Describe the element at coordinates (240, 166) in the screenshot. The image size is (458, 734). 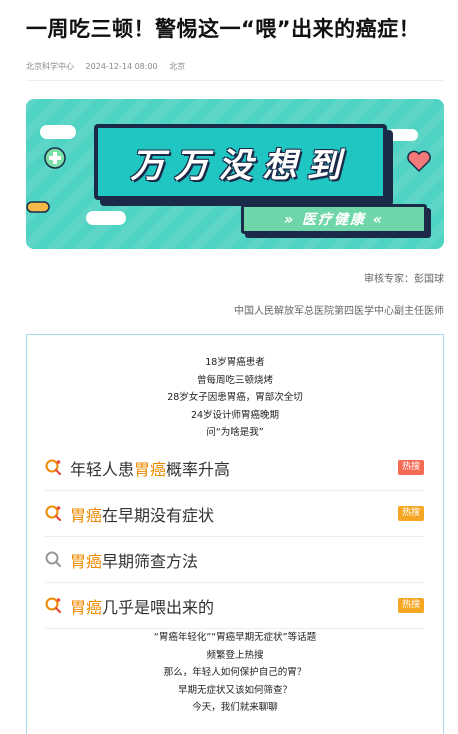
I see `banner-title: 万万没想到` at that location.